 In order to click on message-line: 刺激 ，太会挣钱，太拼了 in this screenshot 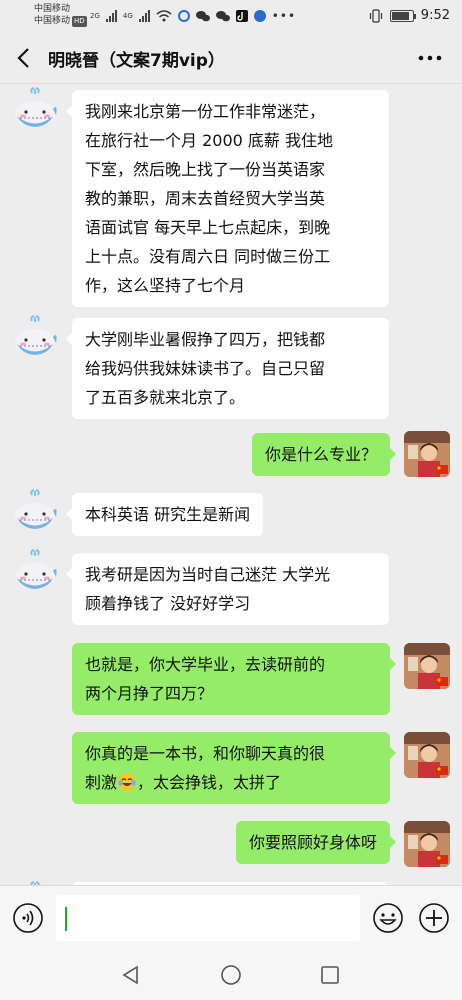, I will do `click(231, 782)`.